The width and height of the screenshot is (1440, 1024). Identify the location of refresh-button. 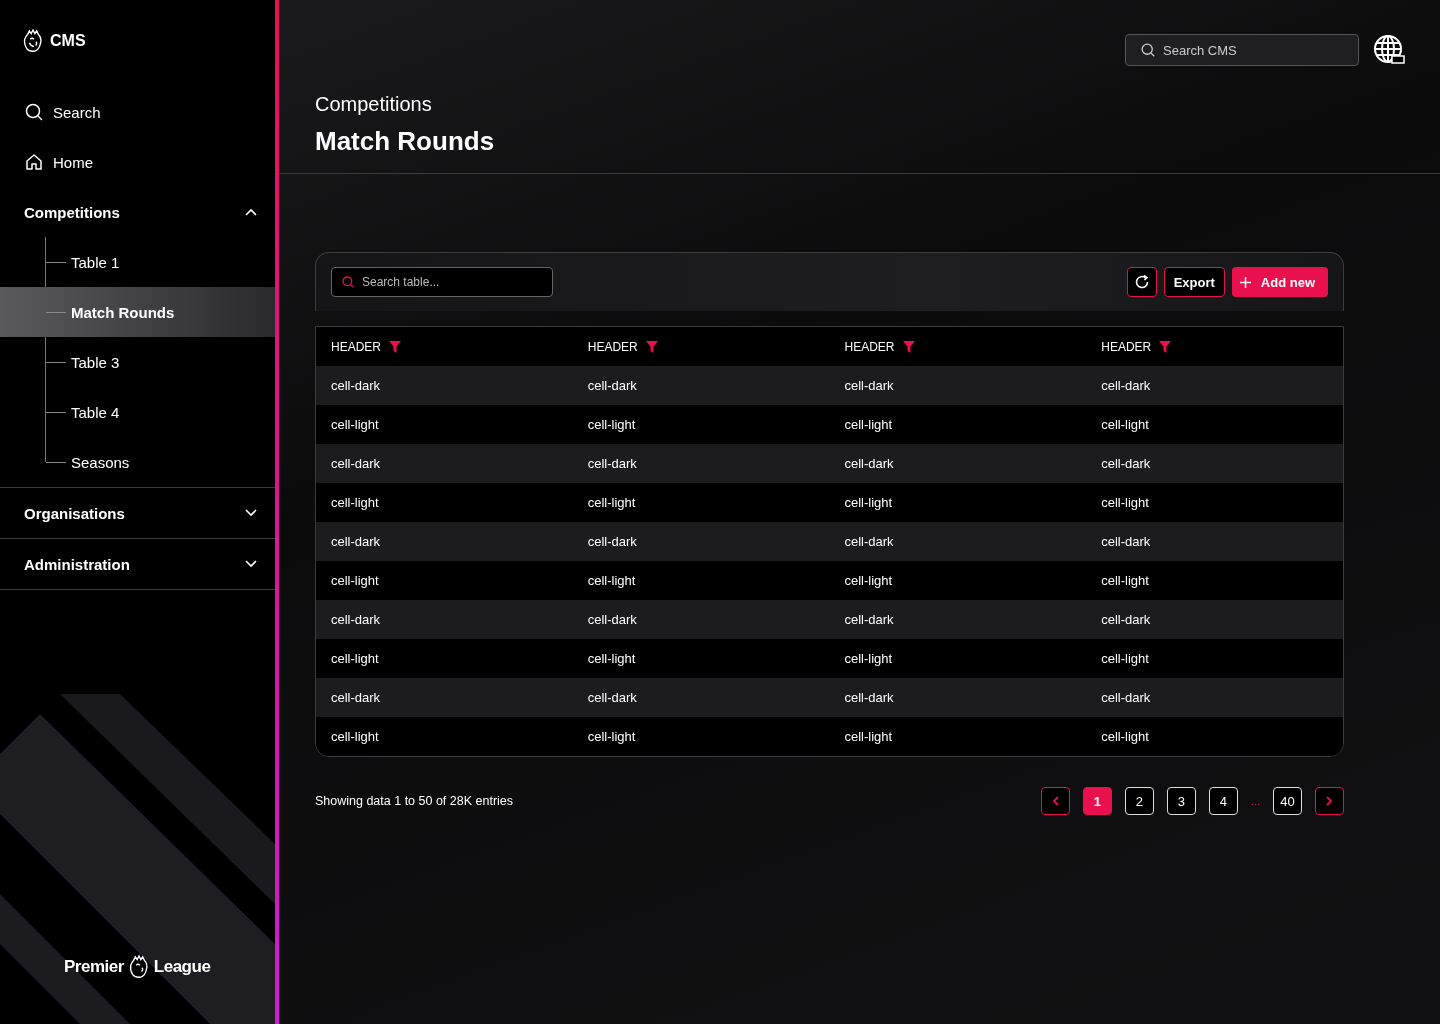
(1141, 282).